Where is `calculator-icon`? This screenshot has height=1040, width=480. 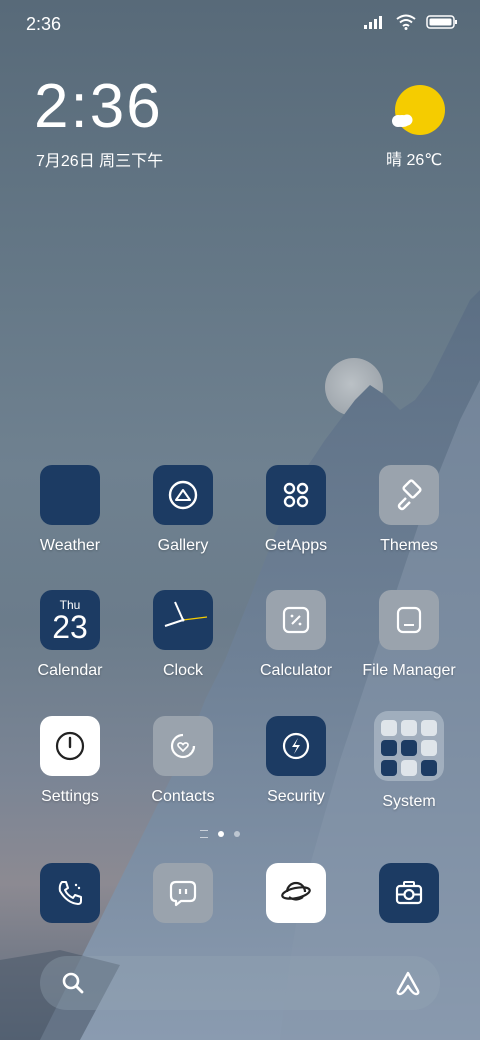 calculator-icon is located at coordinates (296, 620).